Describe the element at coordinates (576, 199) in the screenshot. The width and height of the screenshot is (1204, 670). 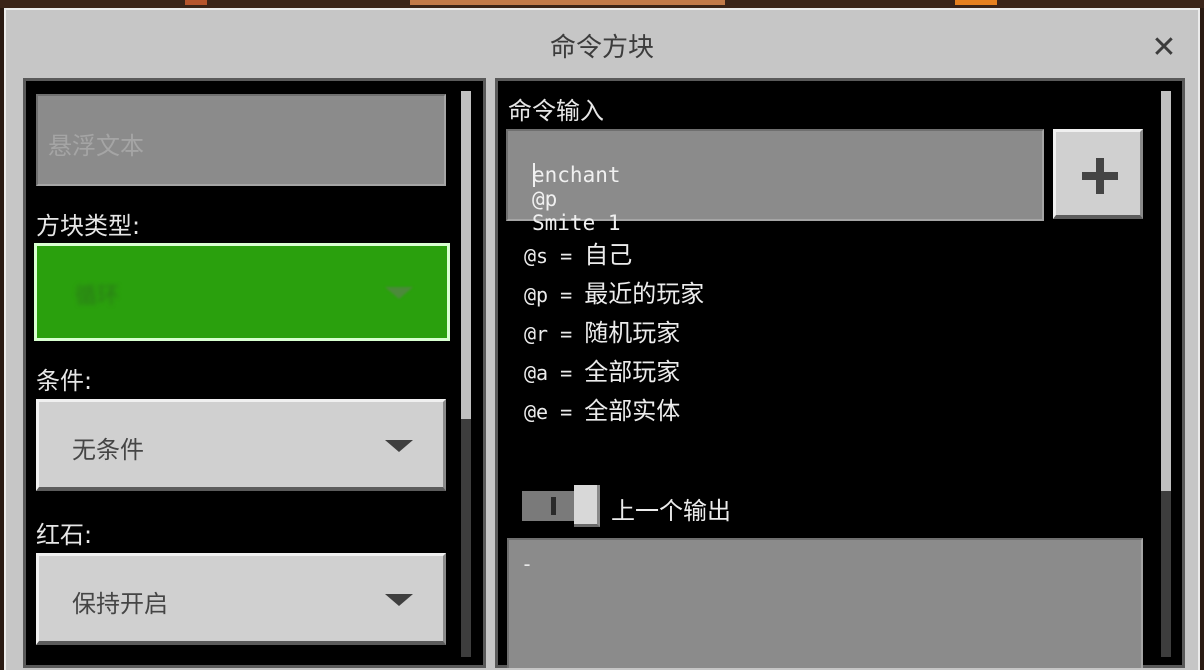
I see `command-text: enchant @p Smite 1` at that location.